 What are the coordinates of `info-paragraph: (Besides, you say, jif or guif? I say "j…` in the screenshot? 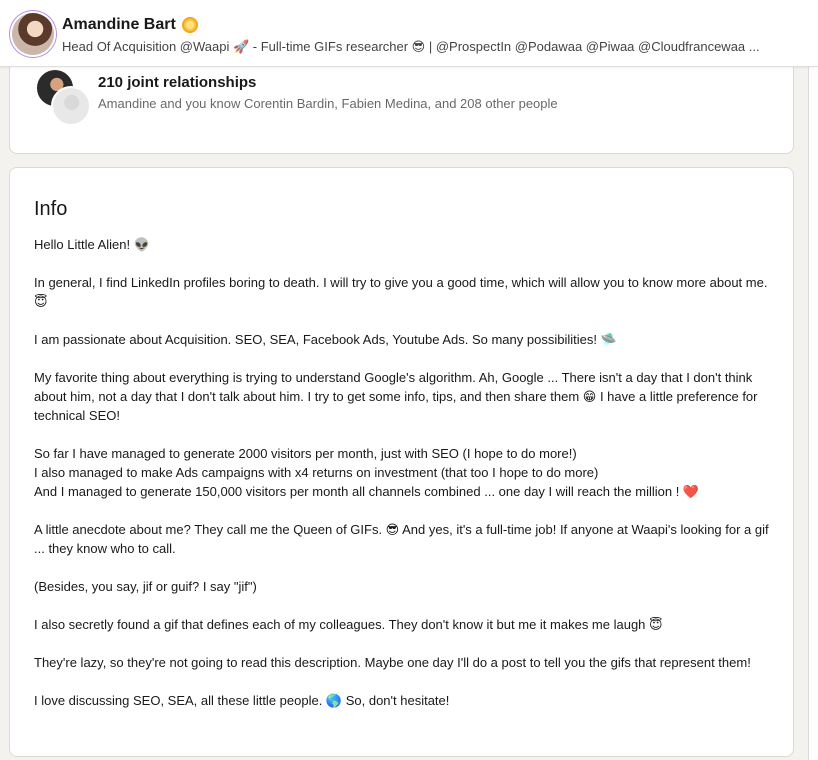 It's located at (145, 586).